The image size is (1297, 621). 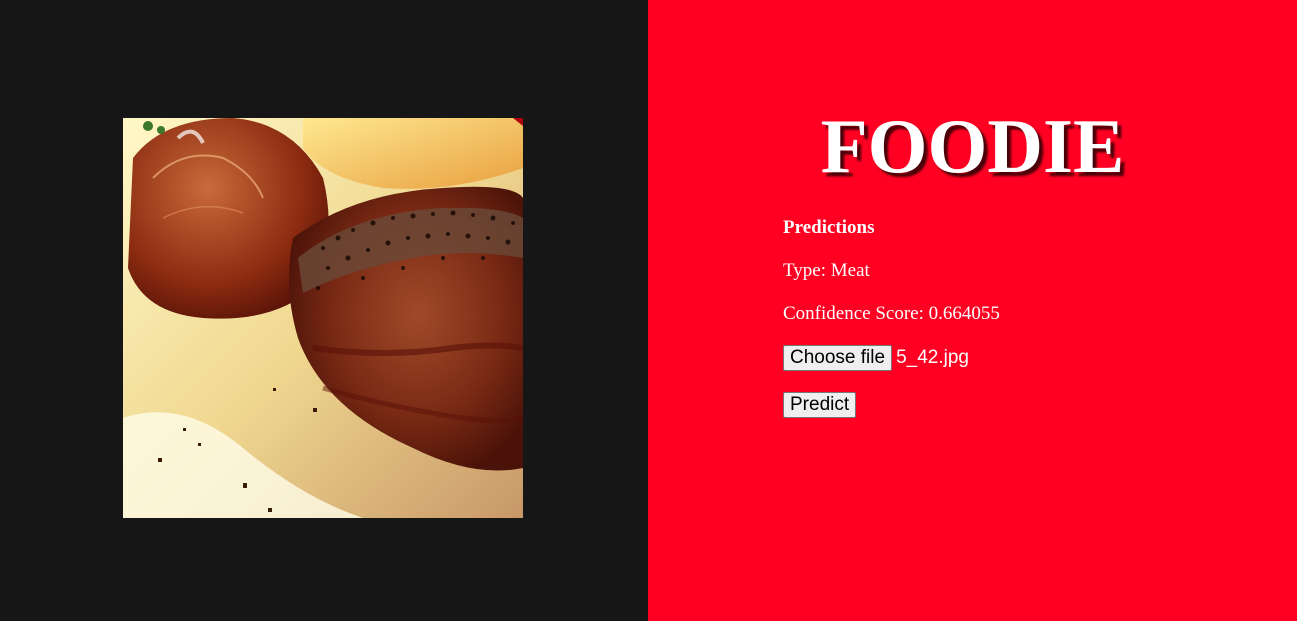 I want to click on selected-file-name: 5_42.jpg, so click(x=932, y=357).